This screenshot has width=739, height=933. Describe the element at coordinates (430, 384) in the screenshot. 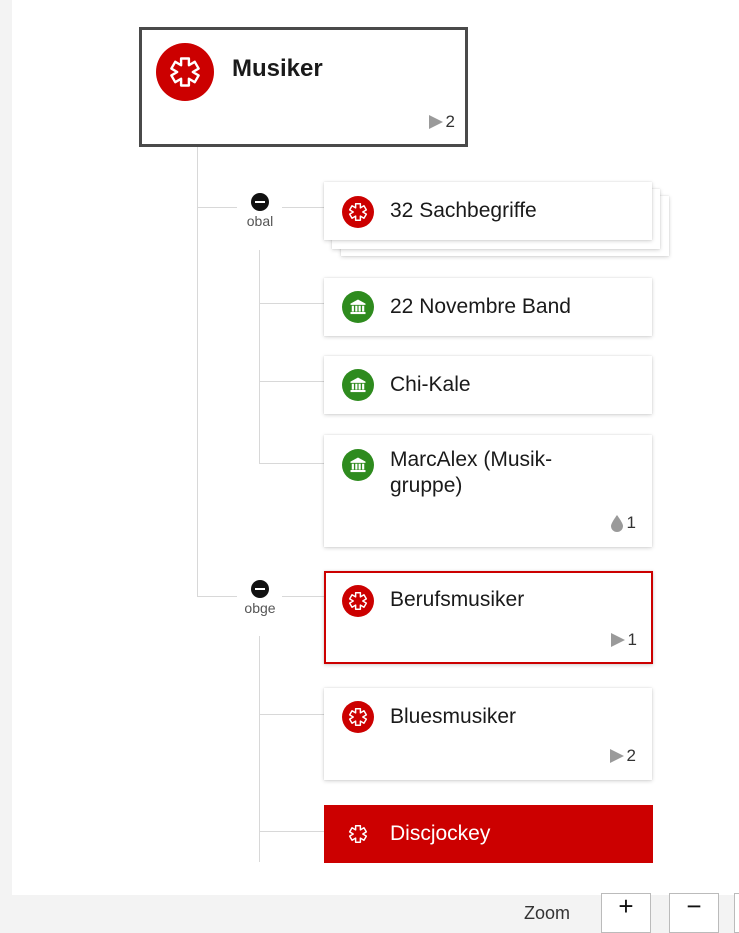

I see `node-label: Chi-Kale` at that location.